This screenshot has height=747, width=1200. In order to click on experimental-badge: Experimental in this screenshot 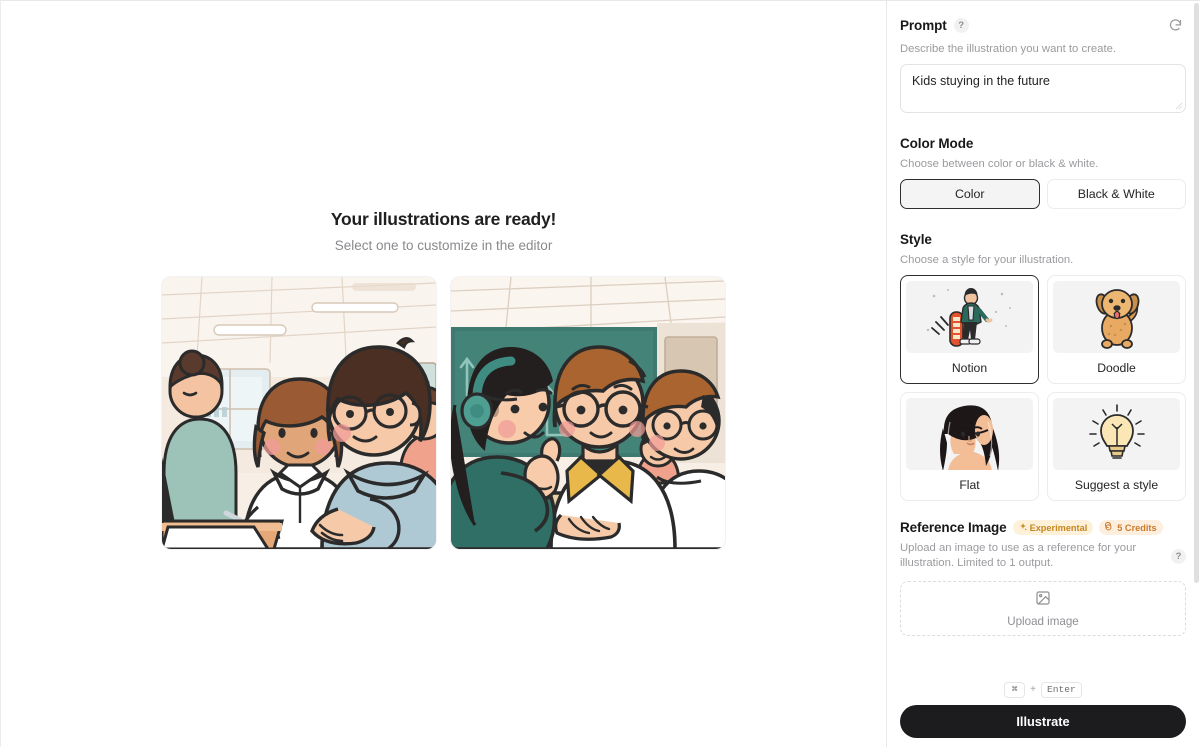, I will do `click(1053, 527)`.